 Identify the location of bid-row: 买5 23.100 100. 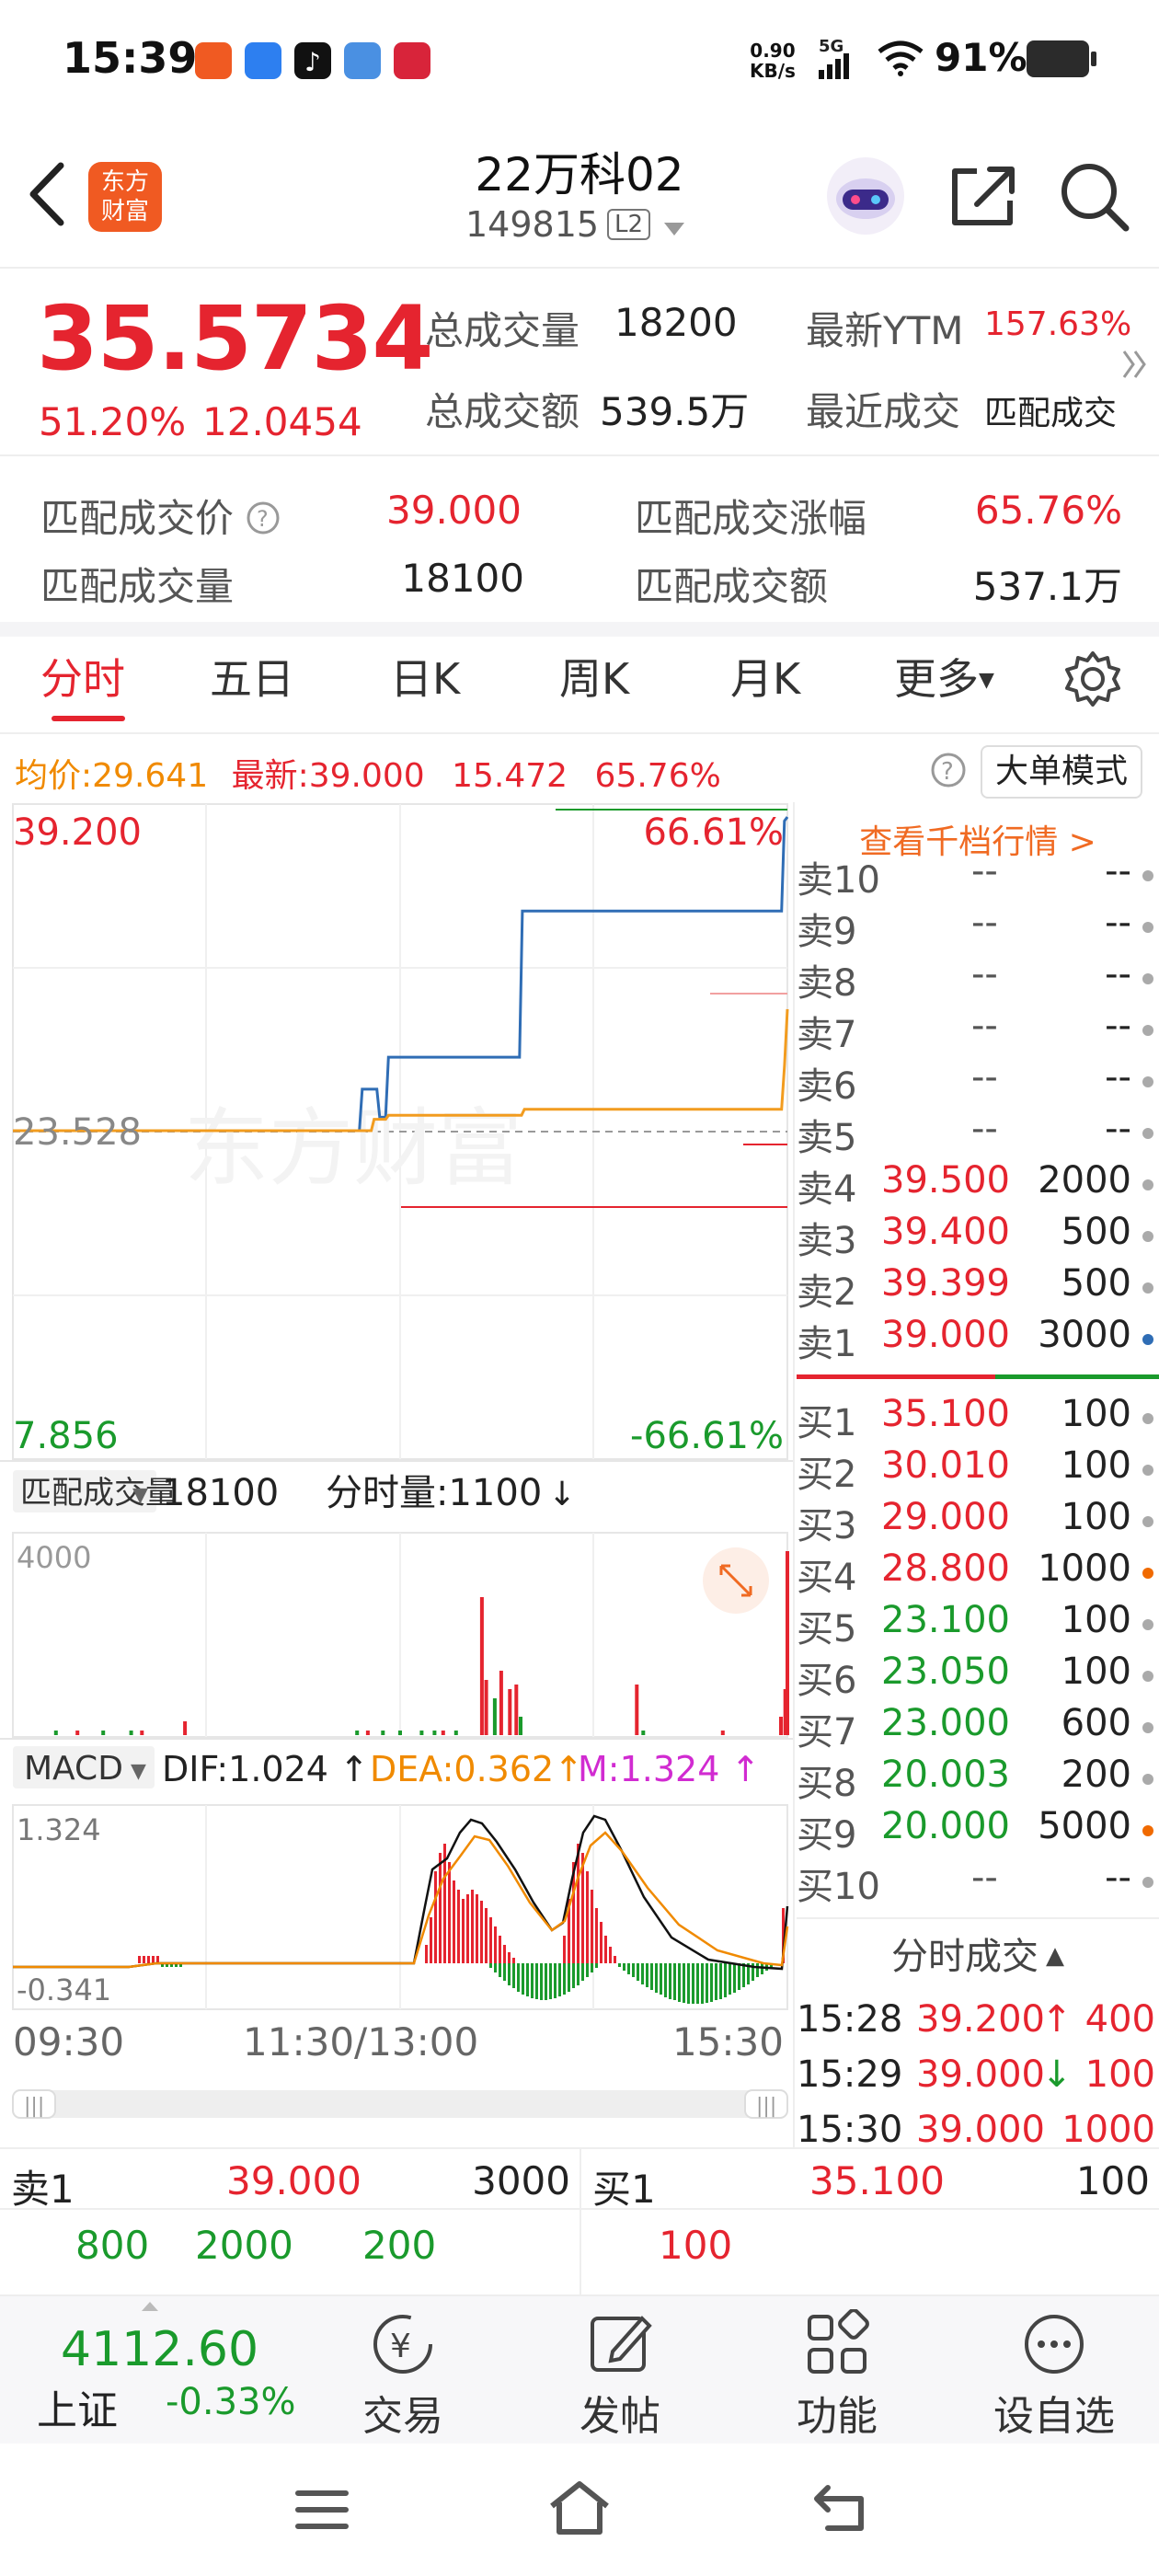
(978, 1624).